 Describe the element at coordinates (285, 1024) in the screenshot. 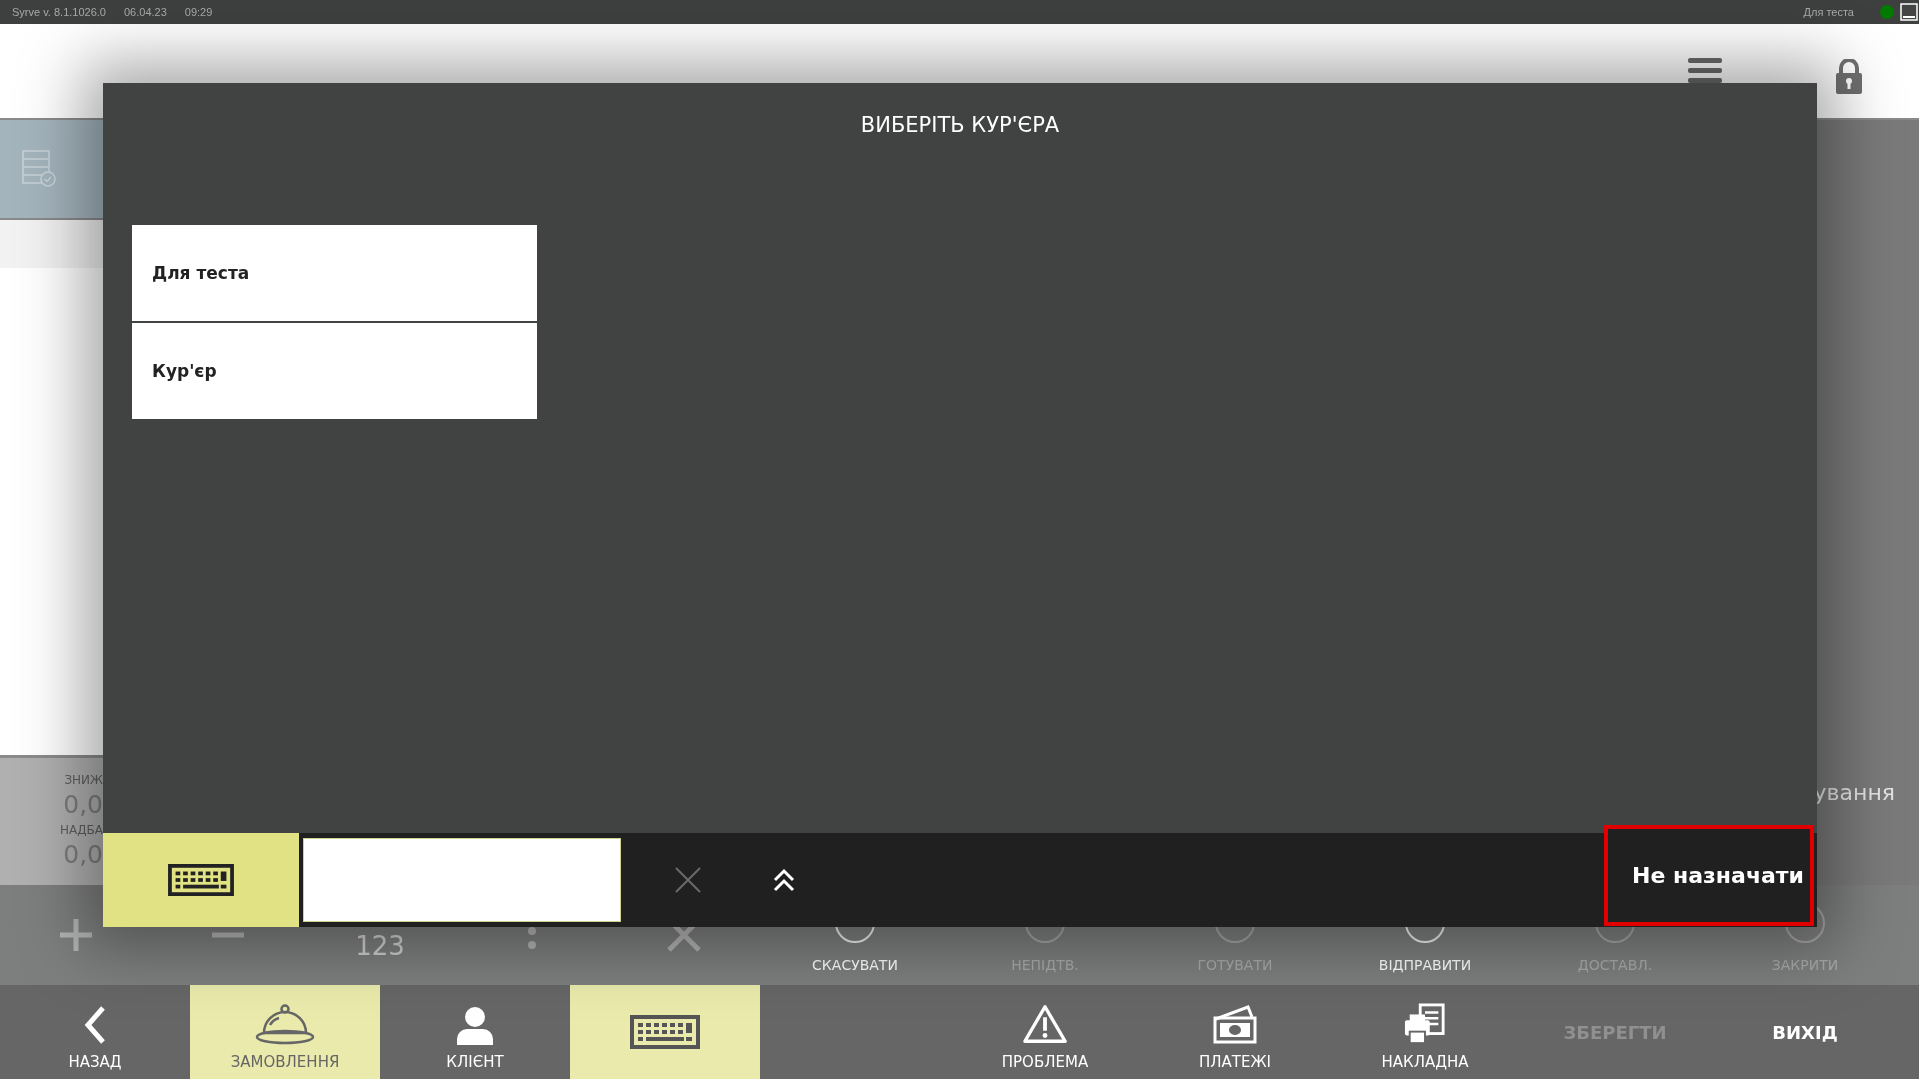

I see `cloche-icon` at that location.